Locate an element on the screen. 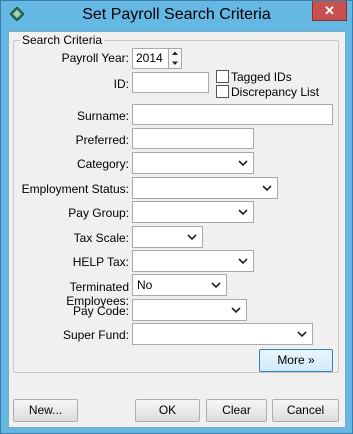 This screenshot has height=434, width=353. tagged-ids-checkbox is located at coordinates (222, 76).